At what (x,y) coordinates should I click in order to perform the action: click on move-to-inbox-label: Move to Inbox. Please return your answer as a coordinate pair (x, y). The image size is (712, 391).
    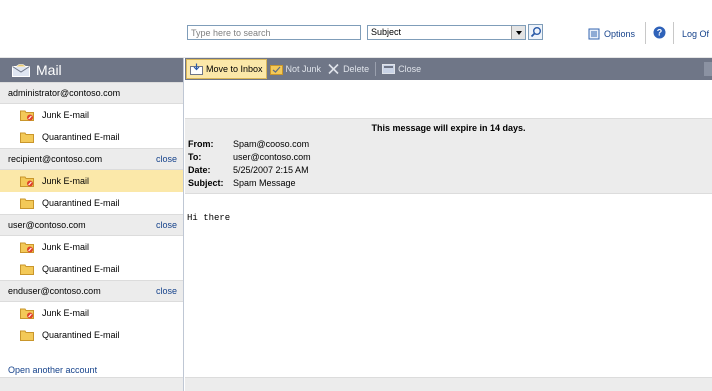
    Looking at the image, I should click on (234, 69).